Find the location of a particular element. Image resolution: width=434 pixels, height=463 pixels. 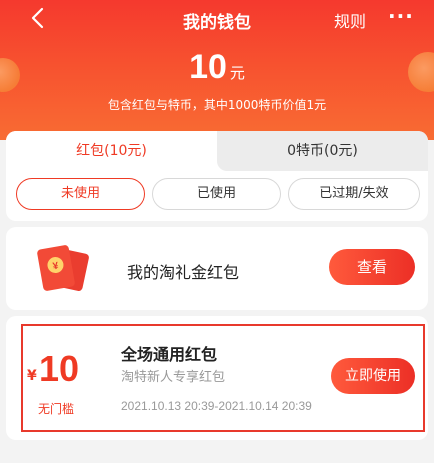

more-options-icon: ··· is located at coordinates (401, 16).